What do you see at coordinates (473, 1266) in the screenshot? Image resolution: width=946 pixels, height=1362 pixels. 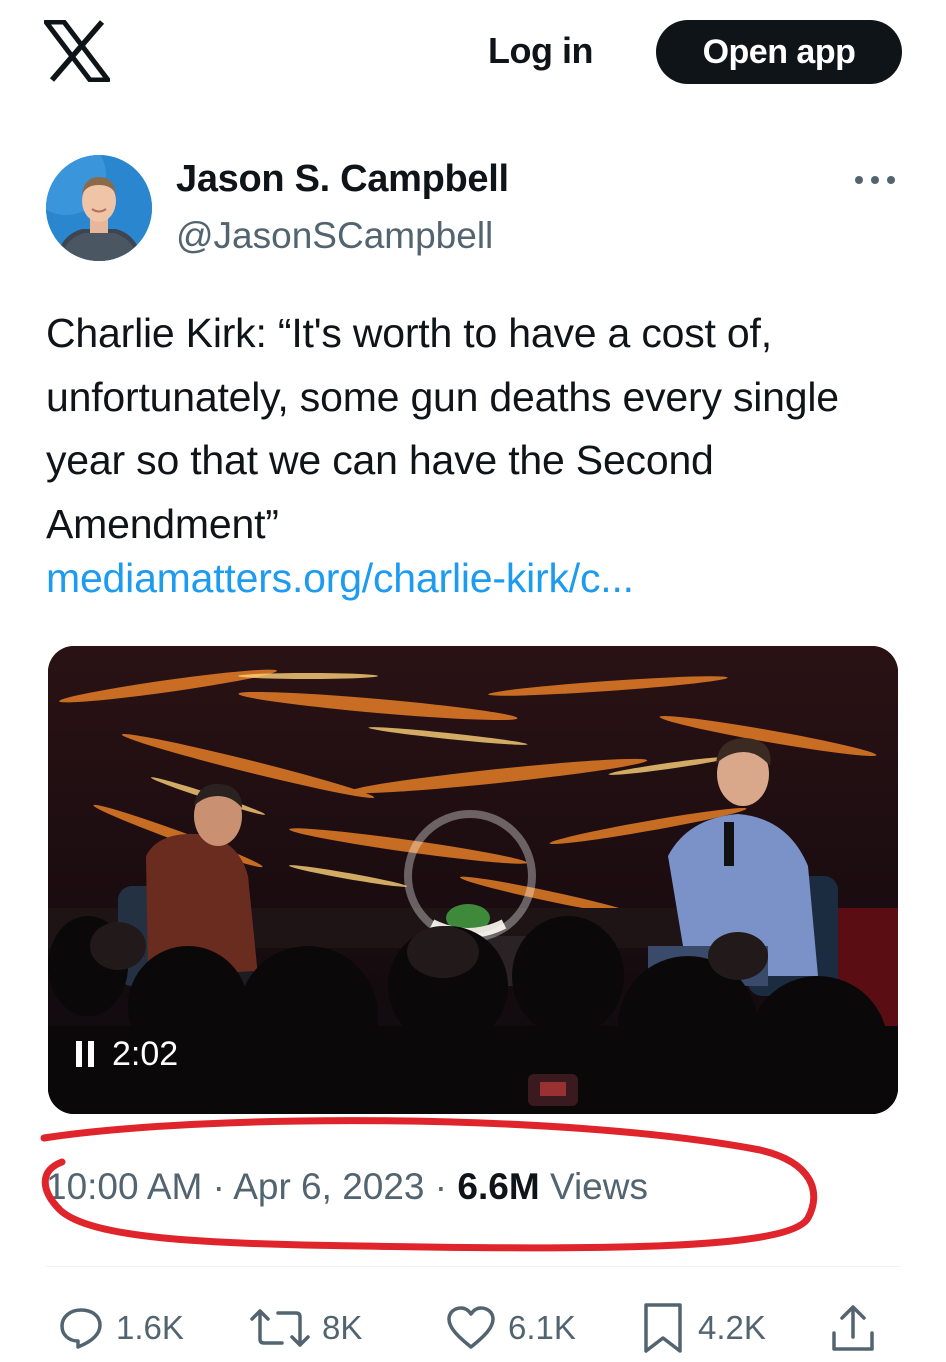 I see `divider` at bounding box center [473, 1266].